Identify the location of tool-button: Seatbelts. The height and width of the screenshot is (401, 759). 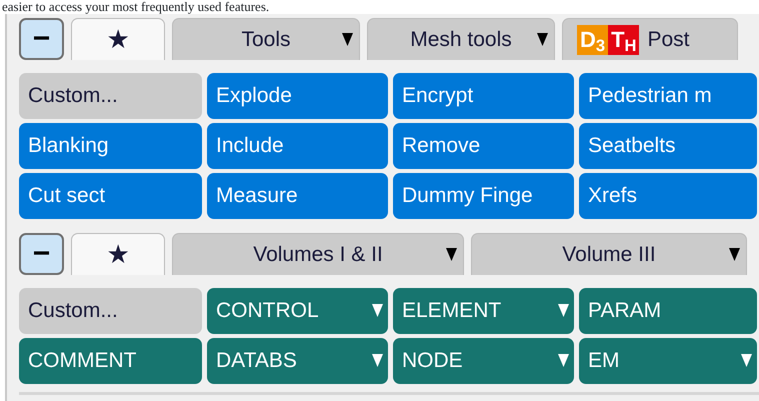
(668, 146).